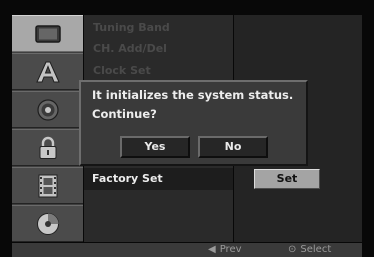 The width and height of the screenshot is (374, 257). What do you see at coordinates (233, 147) in the screenshot?
I see `no-button: No` at bounding box center [233, 147].